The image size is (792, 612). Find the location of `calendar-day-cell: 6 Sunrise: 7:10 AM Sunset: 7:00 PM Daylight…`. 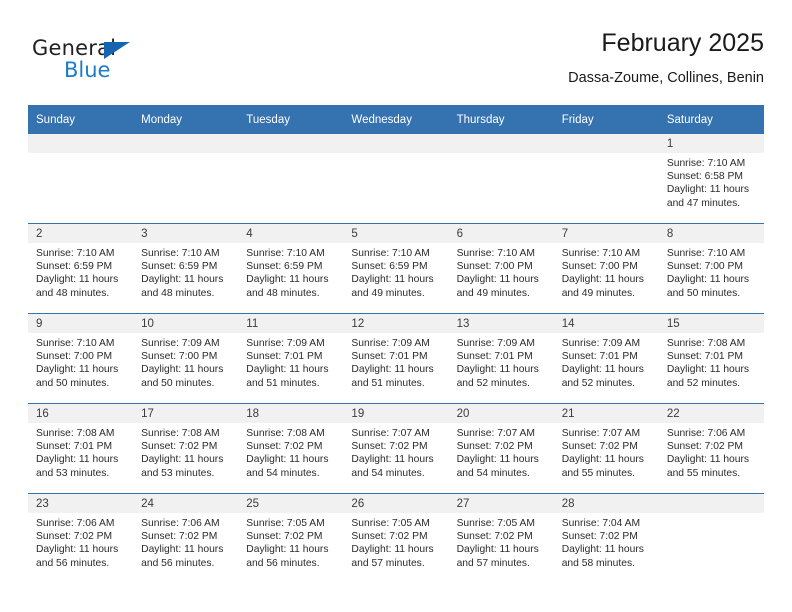

calendar-day-cell: 6 Sunrise: 7:10 AM Sunset: 7:00 PM Daylight… is located at coordinates (501, 268).